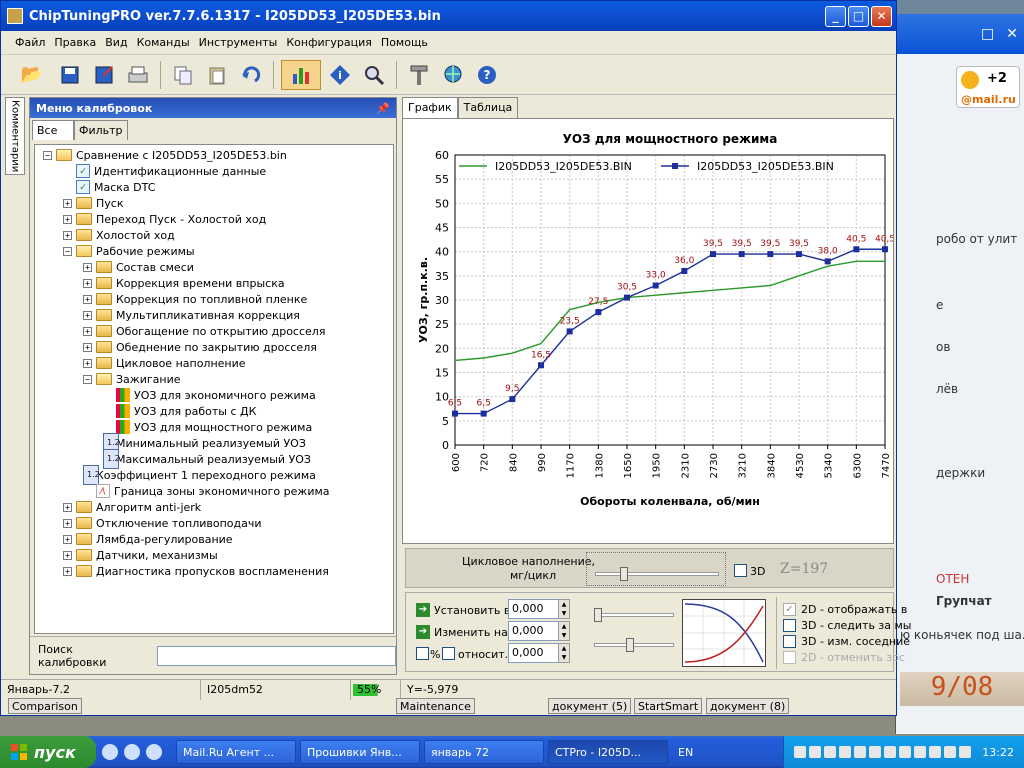  I want to click on menu-tools: Инструменты, so click(238, 42).